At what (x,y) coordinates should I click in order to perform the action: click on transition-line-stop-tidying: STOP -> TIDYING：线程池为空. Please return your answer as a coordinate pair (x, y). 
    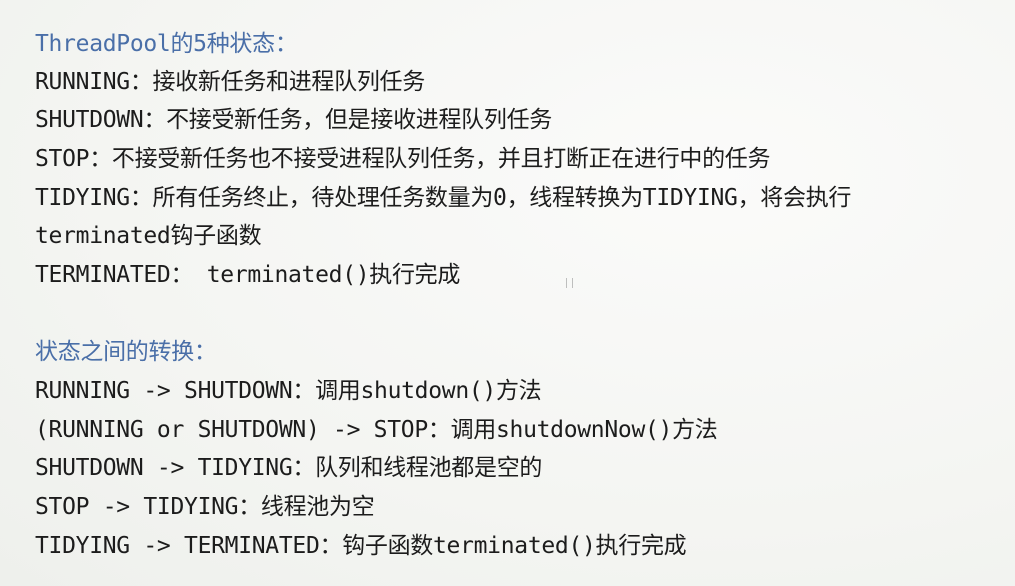
    Looking at the image, I should click on (205, 507).